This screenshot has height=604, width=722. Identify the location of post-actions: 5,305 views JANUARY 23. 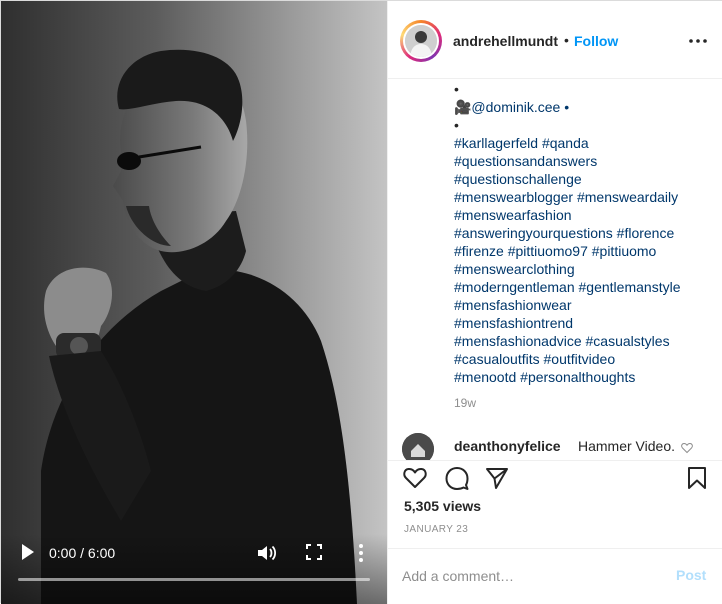
(555, 504).